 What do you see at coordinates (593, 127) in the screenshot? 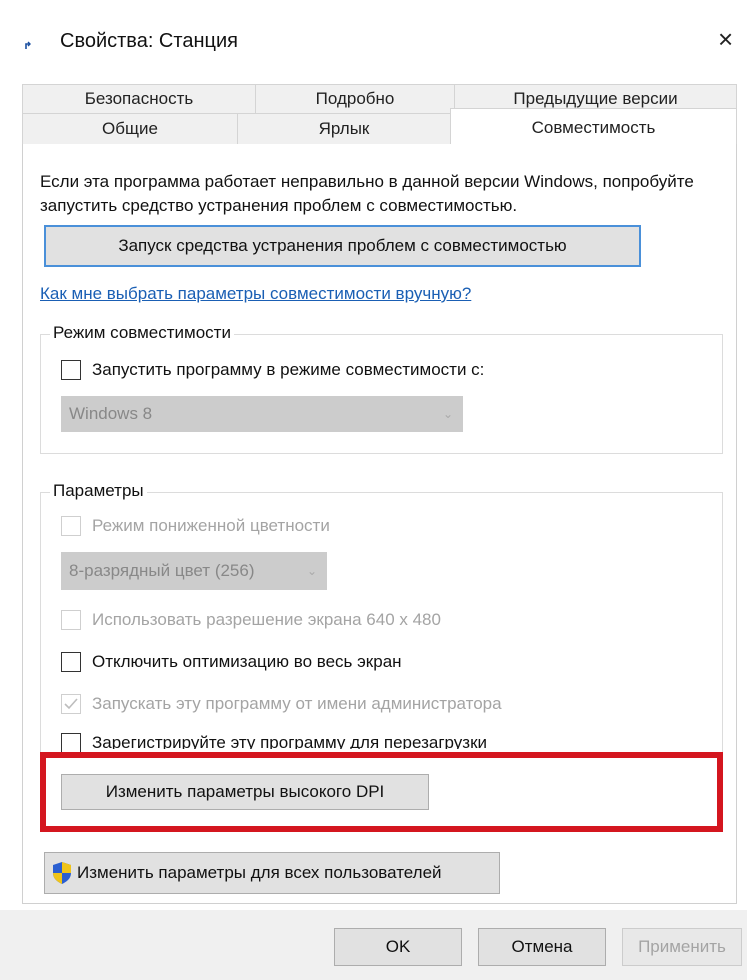
I see `tab-compatibility: Совместимость` at bounding box center [593, 127].